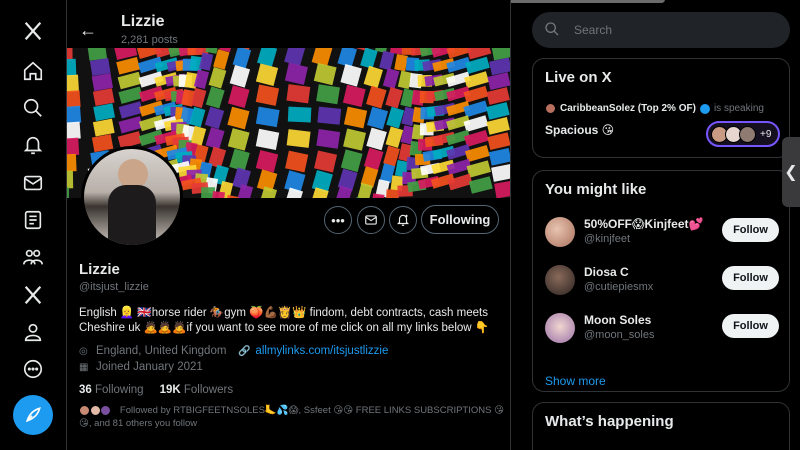 The height and width of the screenshot is (450, 800). What do you see at coordinates (33, 295) in the screenshot?
I see `premium-icon` at bounding box center [33, 295].